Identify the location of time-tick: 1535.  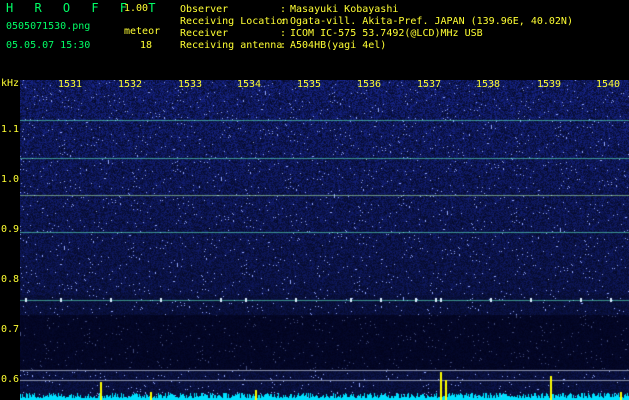
(309, 84).